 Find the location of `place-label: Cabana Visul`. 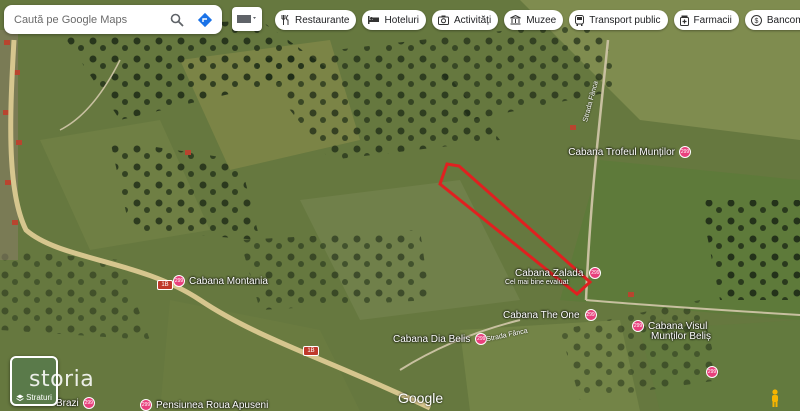

place-label: Cabana Visul is located at coordinates (678, 326).